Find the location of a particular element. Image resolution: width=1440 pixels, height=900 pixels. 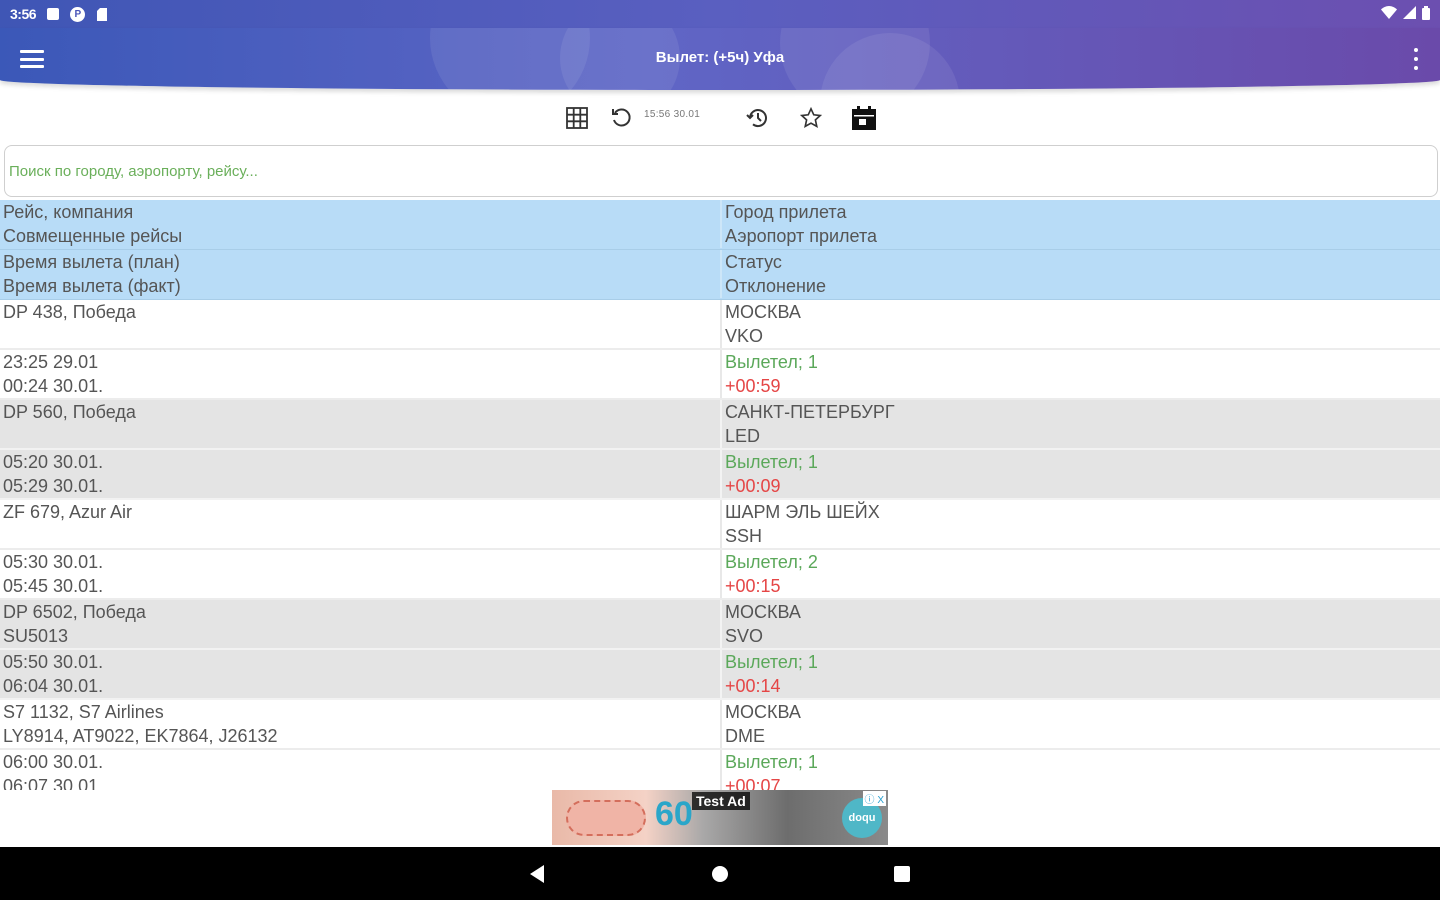

actual-time: 00:24 30.01. is located at coordinates (53, 386).